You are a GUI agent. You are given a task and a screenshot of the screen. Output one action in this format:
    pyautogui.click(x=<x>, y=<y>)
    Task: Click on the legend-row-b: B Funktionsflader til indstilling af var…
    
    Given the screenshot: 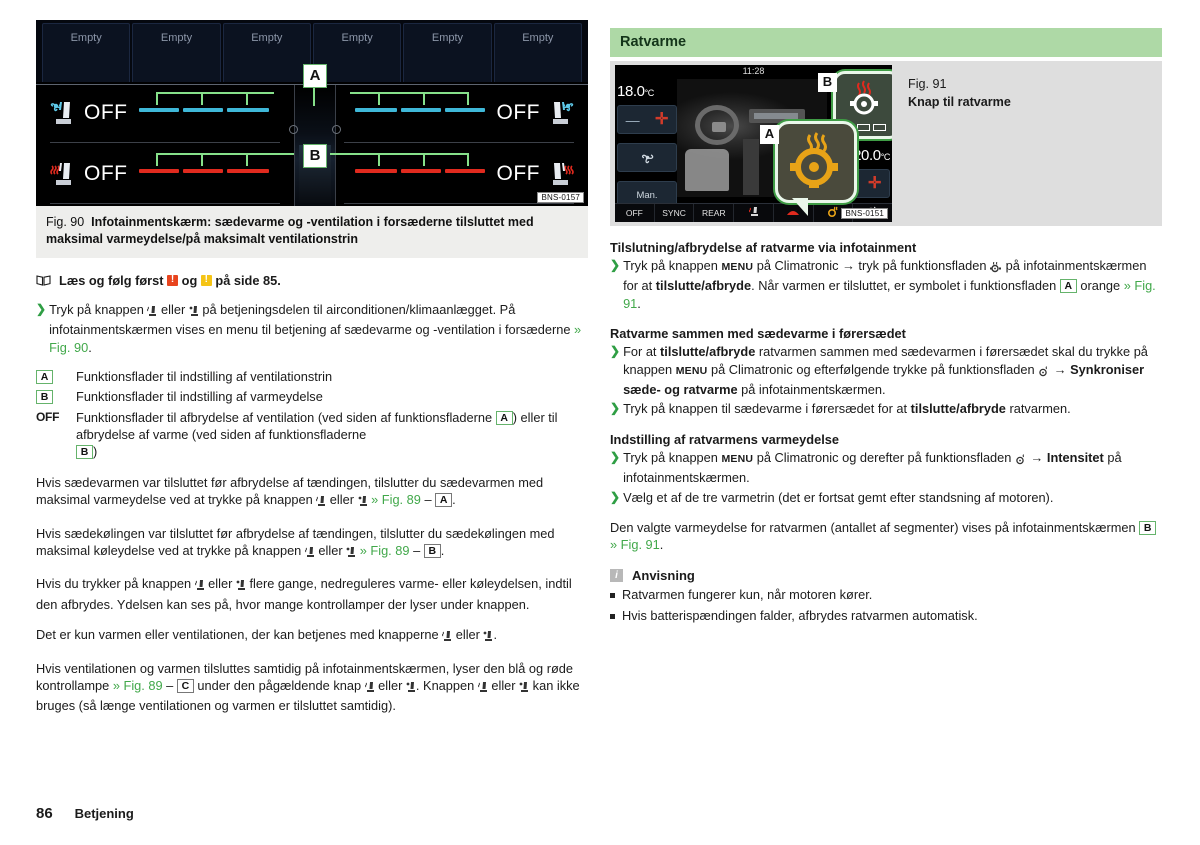 What is the action you would take?
    pyautogui.click(x=312, y=396)
    